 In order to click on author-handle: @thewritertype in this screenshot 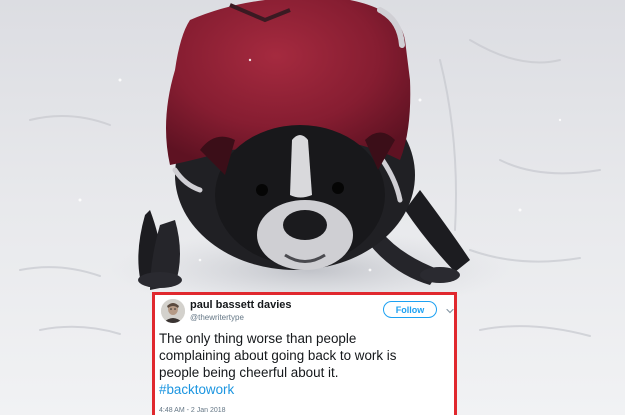, I will do `click(217, 317)`.